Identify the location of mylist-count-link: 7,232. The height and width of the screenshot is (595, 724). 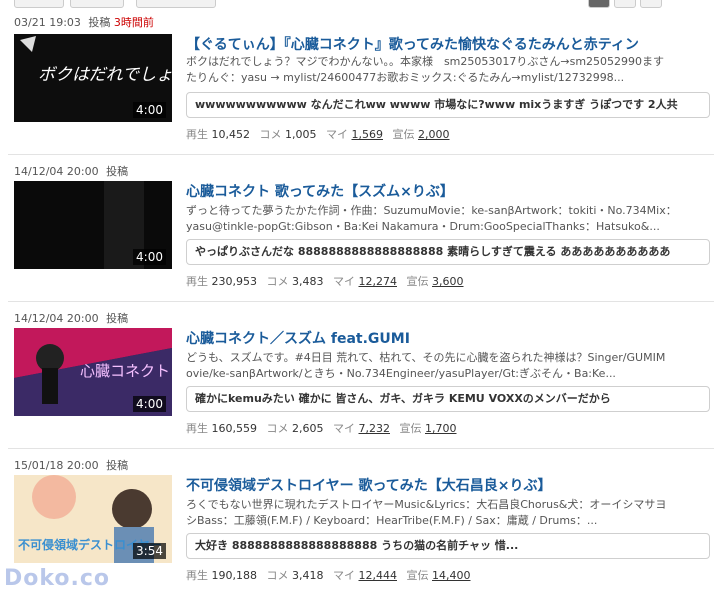
(375, 428).